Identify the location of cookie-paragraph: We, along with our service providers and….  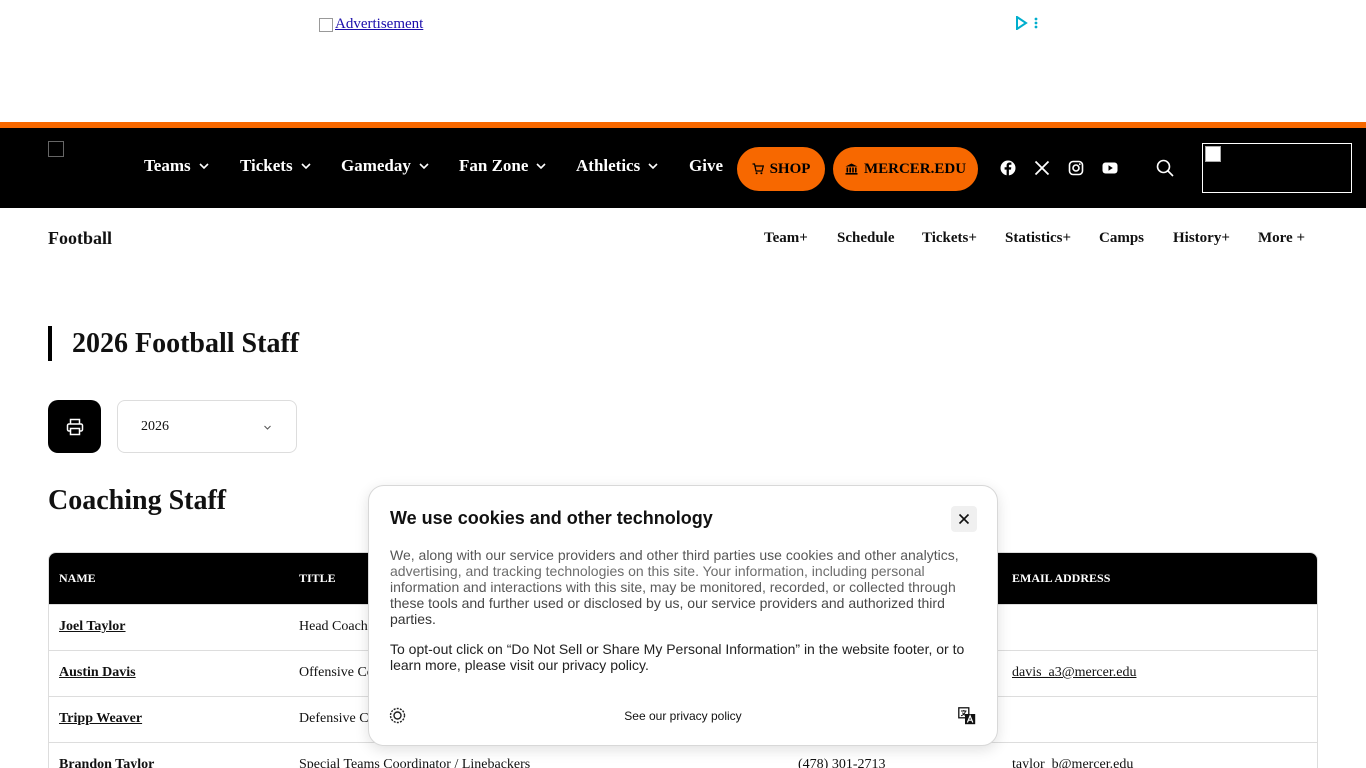
(674, 587).